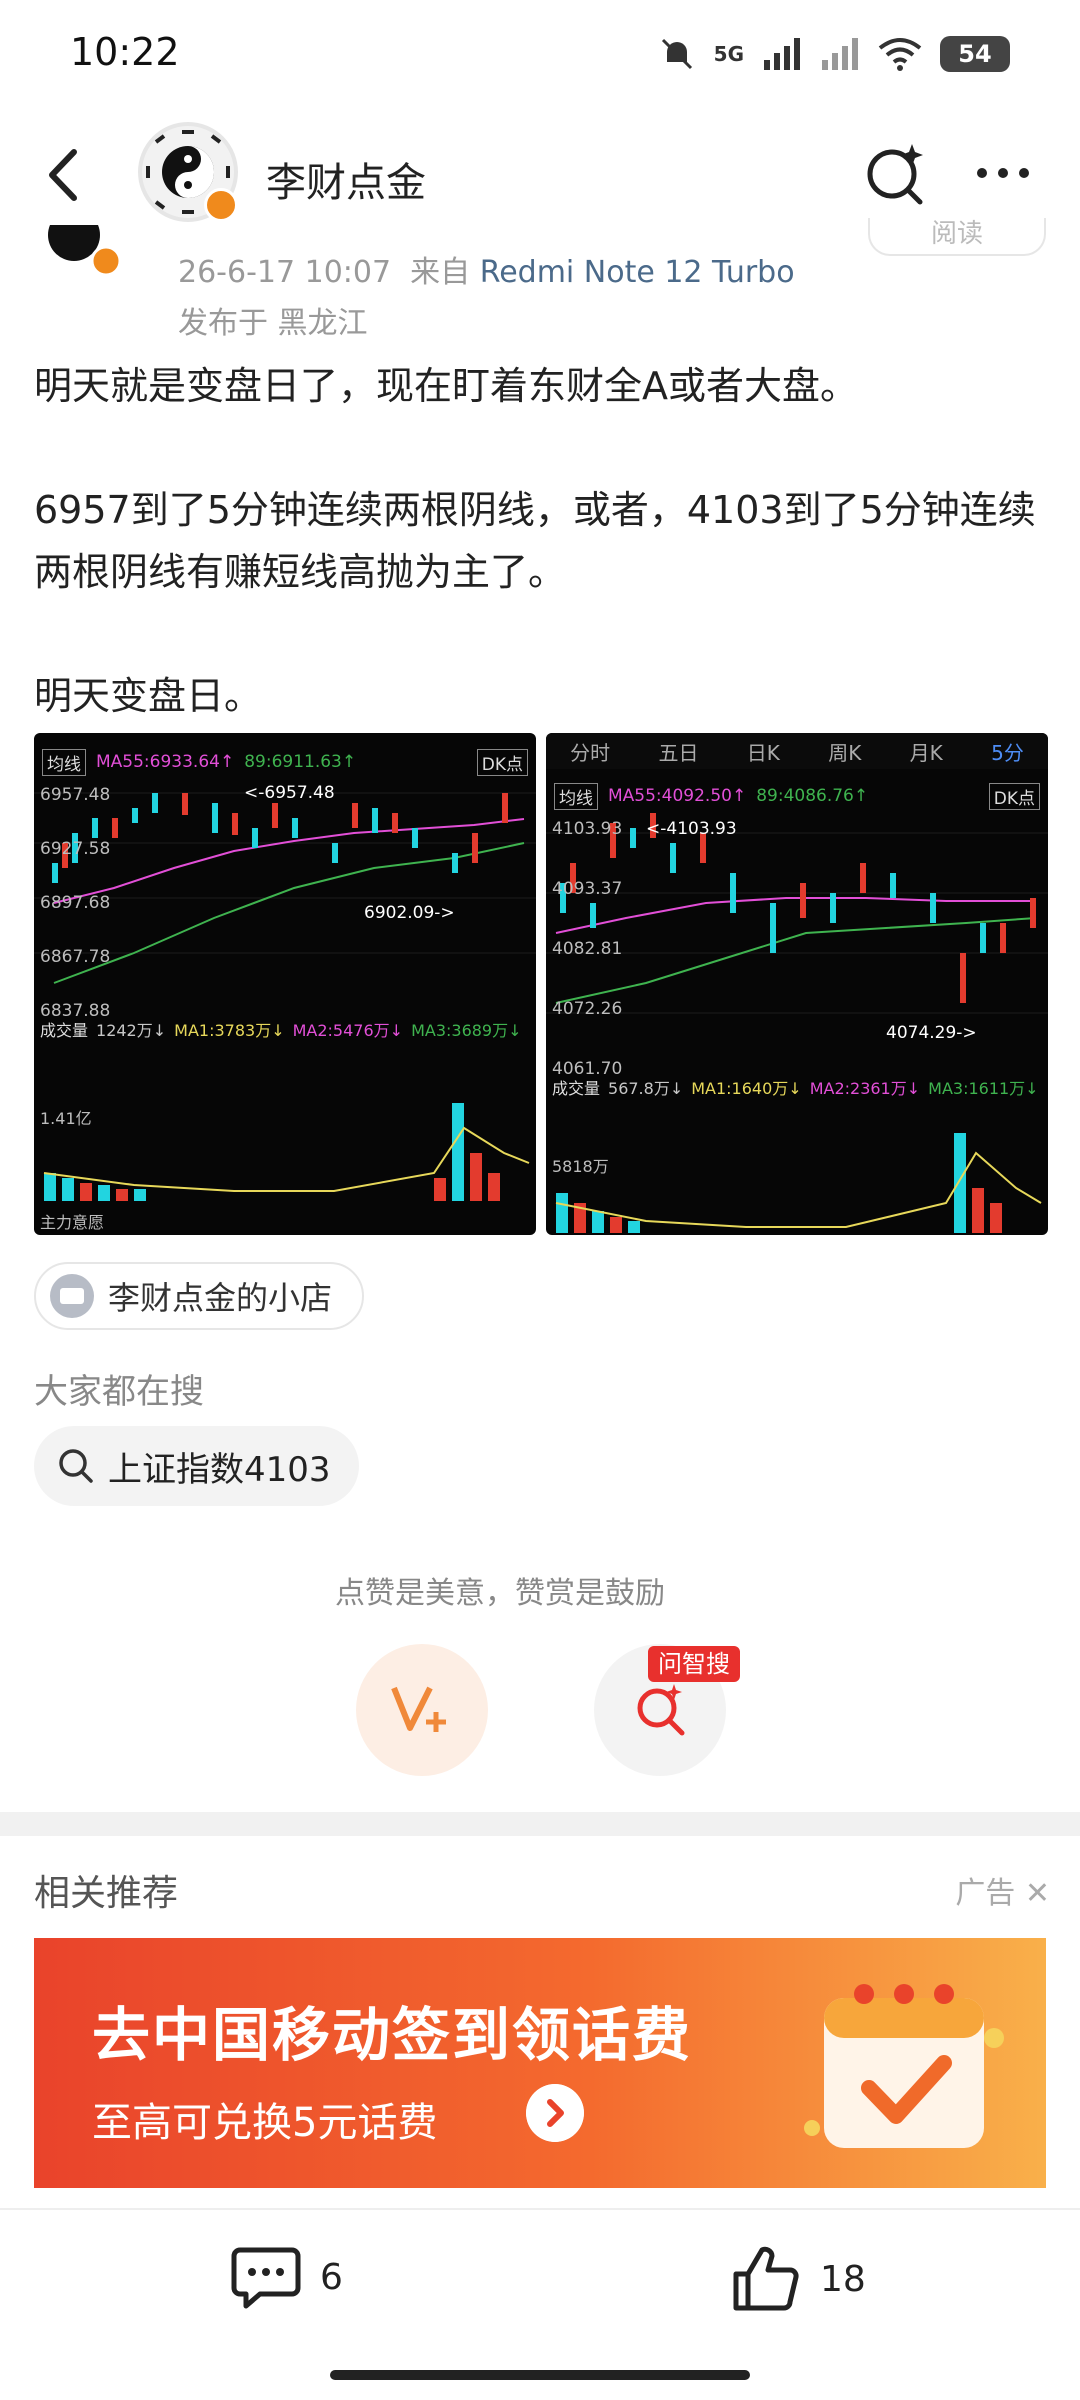 The image size is (1080, 2400). Describe the element at coordinates (691, 829) in the screenshot. I see `high-annotation: <-4103.93` at that location.